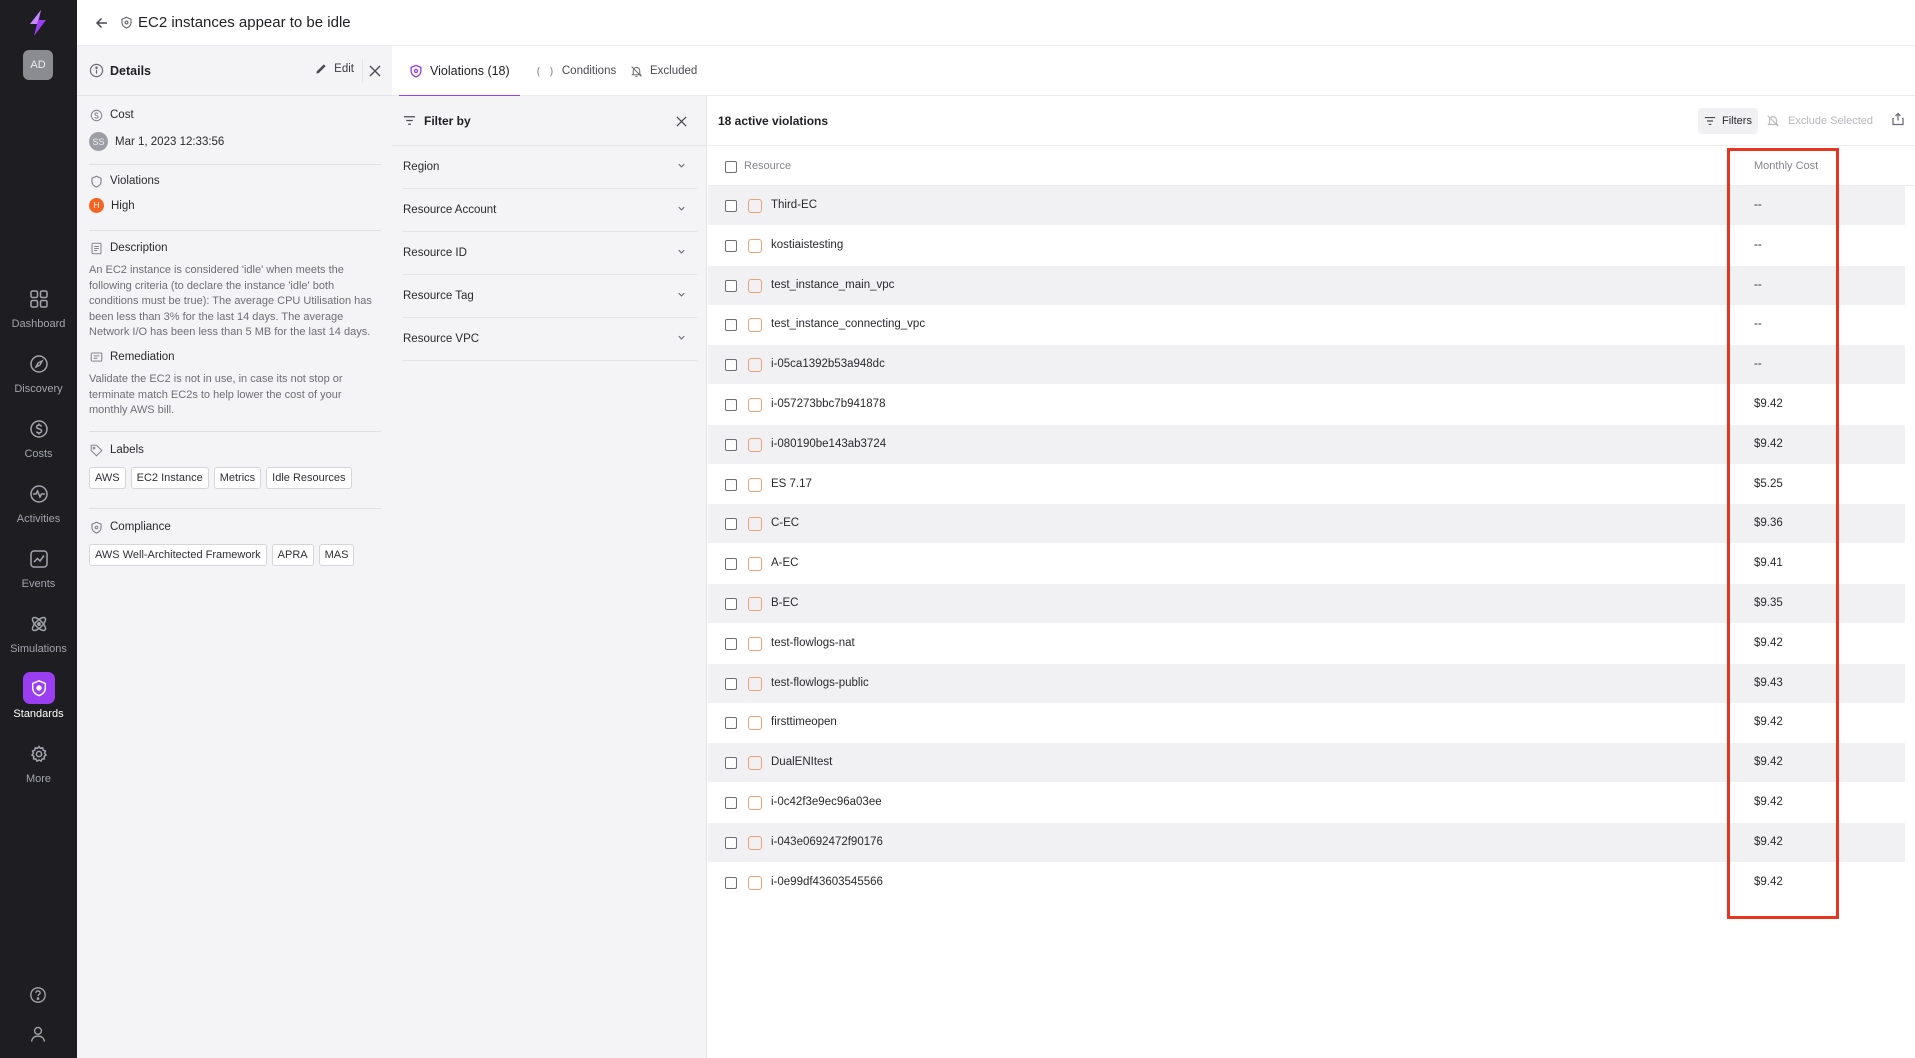  What do you see at coordinates (1306, 484) in the screenshot?
I see `table-row: ES 7.17 $5.25` at bounding box center [1306, 484].